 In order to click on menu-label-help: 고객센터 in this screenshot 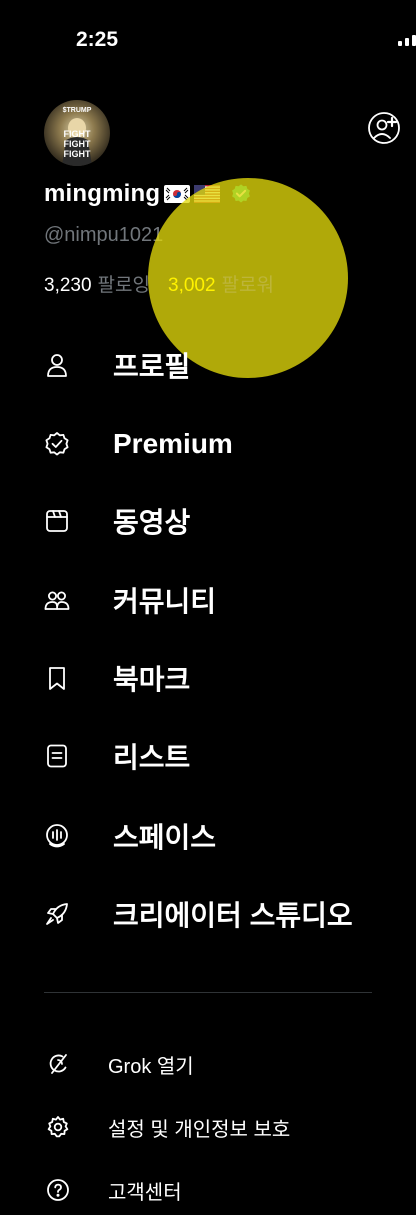, I will do `click(145, 1192)`.